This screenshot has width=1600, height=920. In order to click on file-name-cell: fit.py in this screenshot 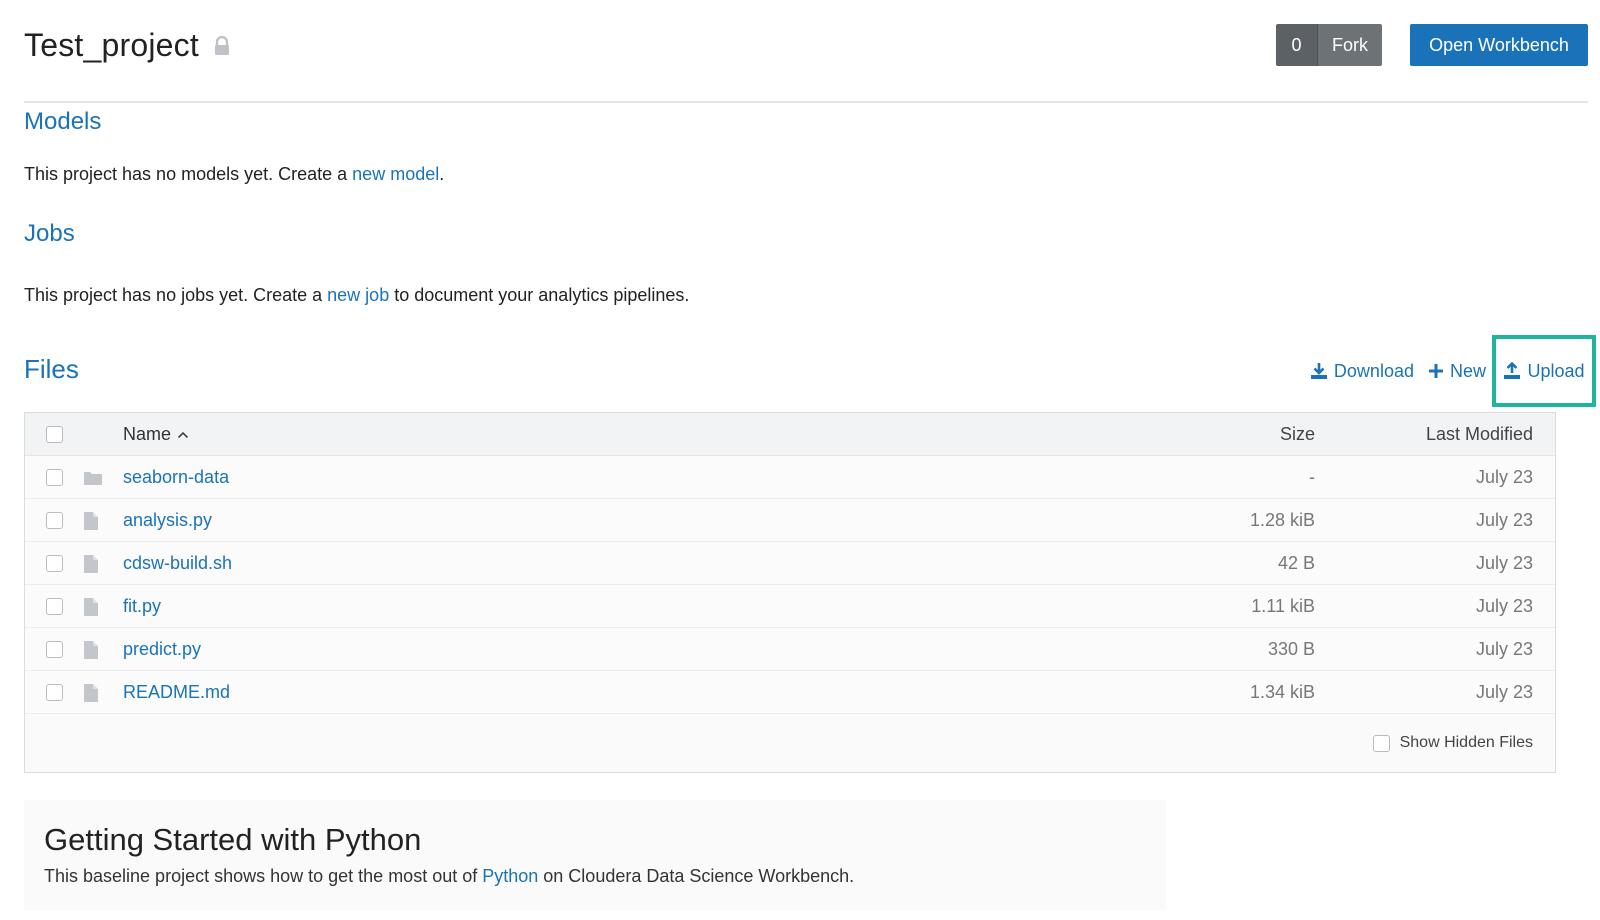, I will do `click(142, 606)`.